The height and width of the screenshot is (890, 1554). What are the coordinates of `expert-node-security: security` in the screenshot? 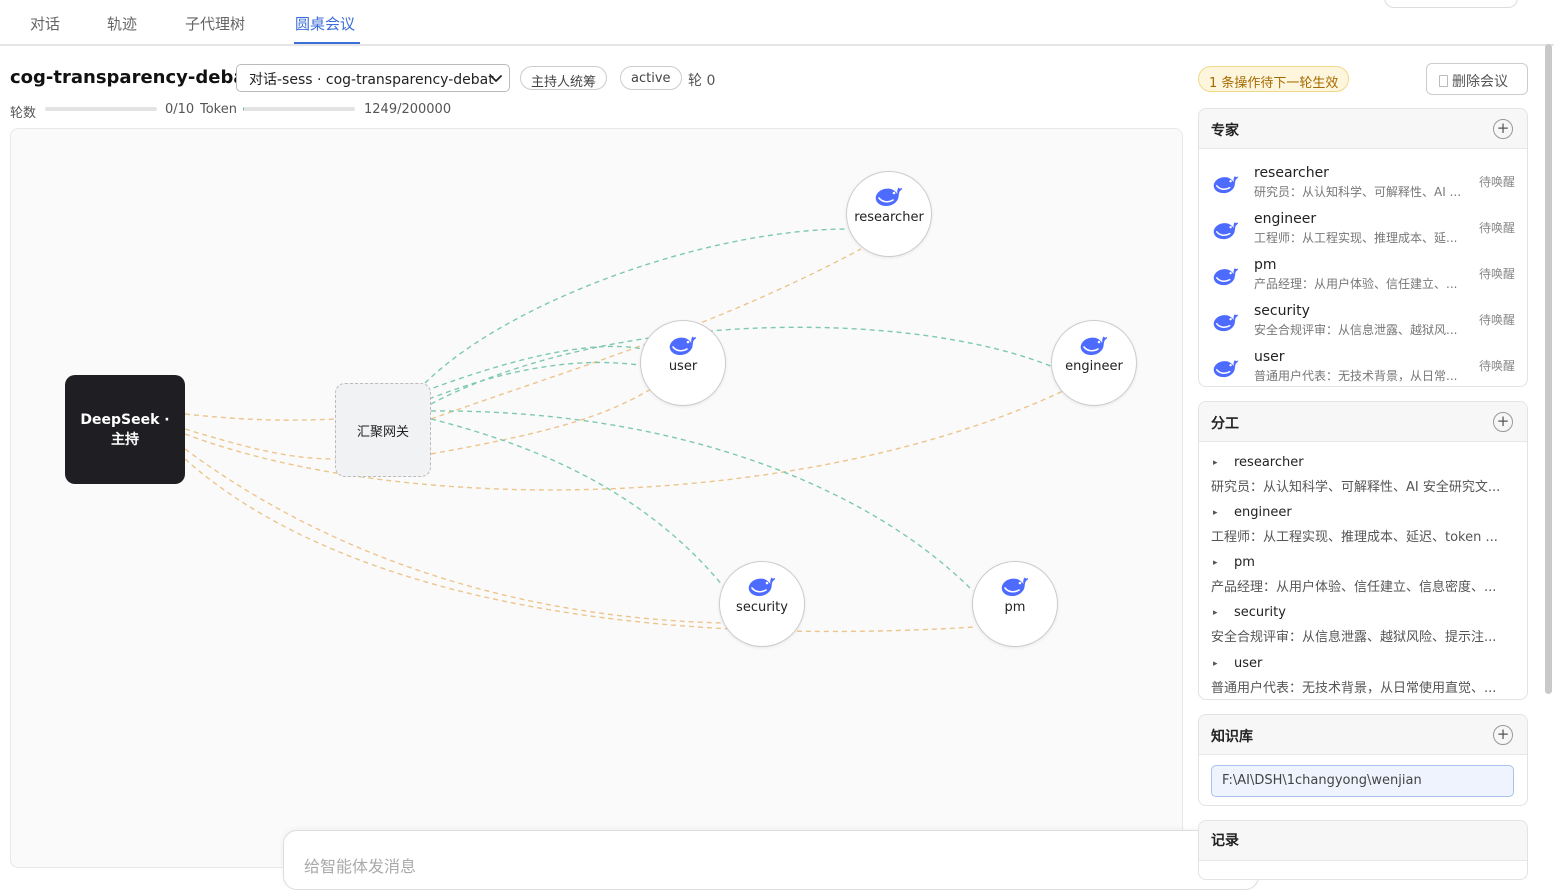 It's located at (762, 604).